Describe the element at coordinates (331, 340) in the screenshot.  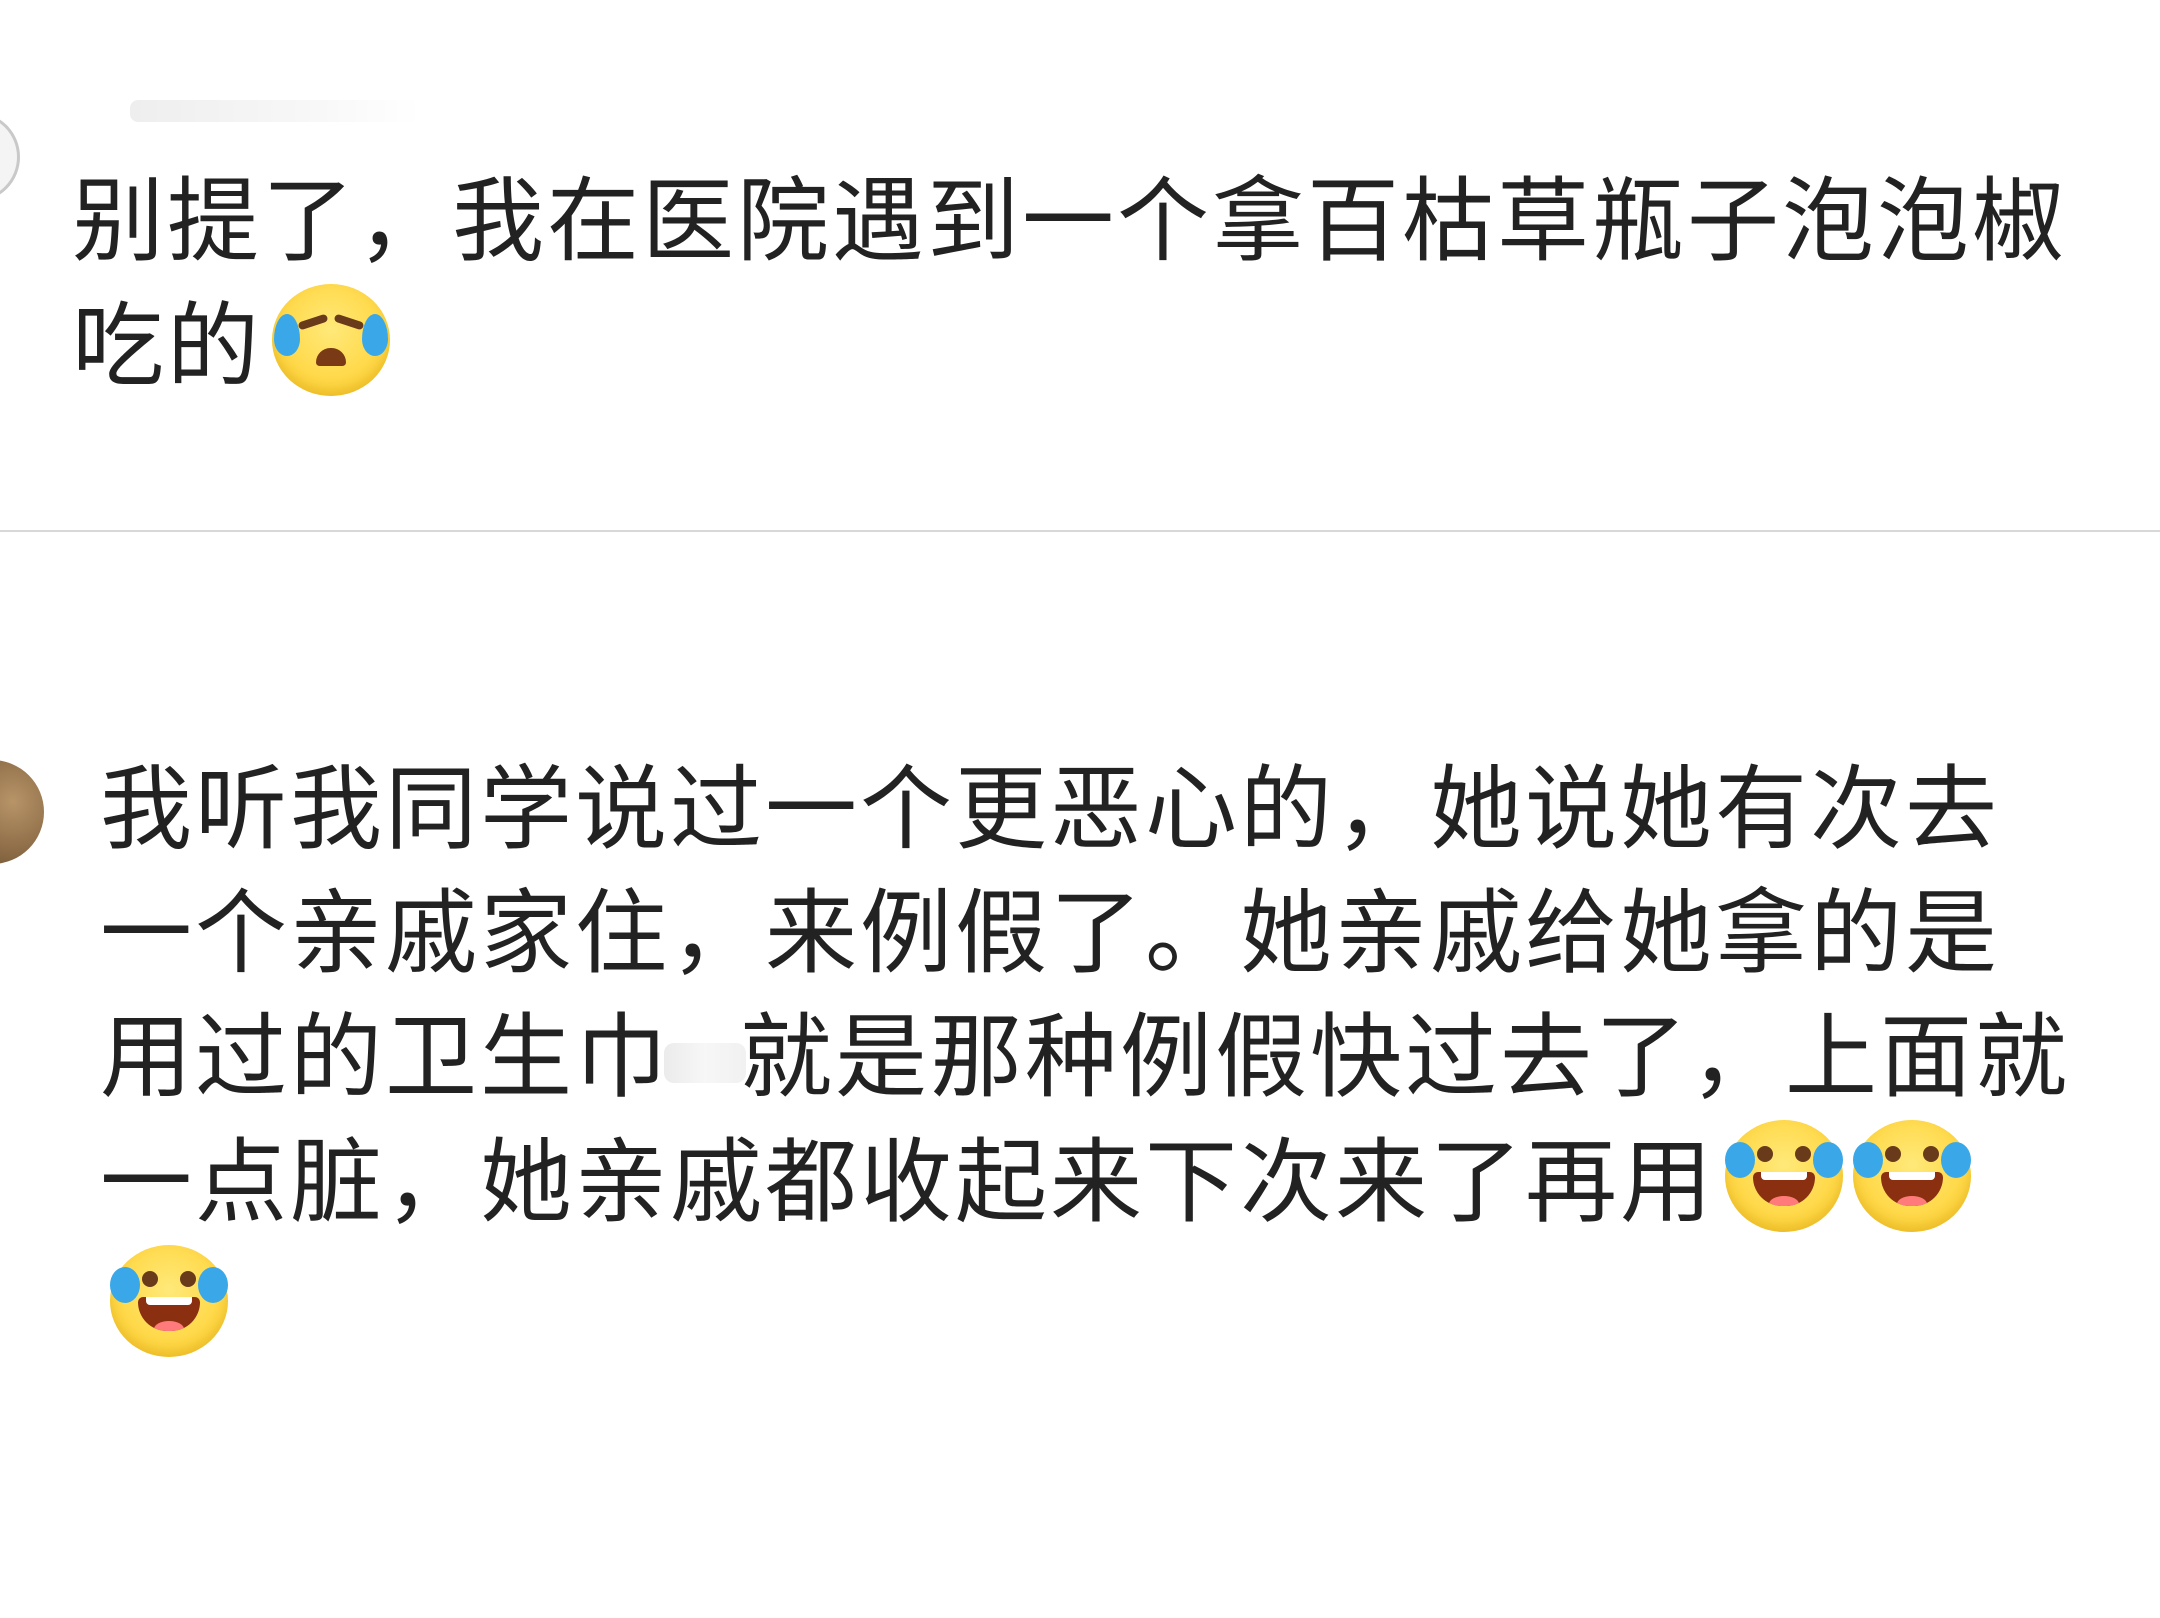
I see `crying-face-icon` at that location.